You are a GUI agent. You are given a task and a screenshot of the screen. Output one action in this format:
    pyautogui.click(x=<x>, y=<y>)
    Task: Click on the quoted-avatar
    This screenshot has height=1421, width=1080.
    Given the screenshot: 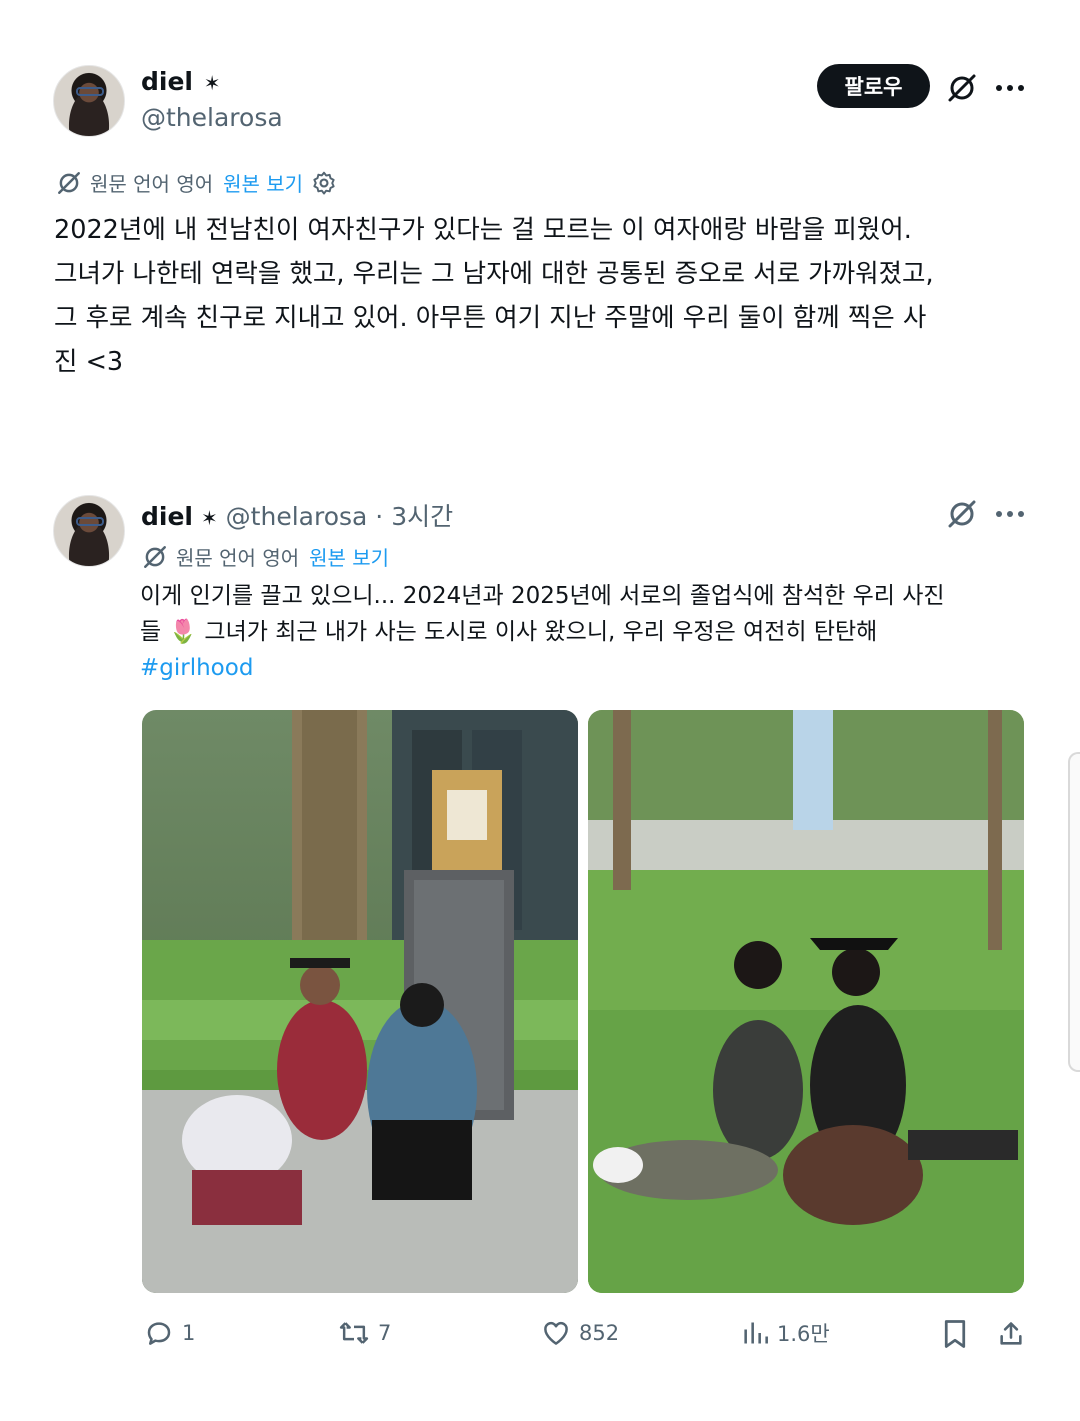 What is the action you would take?
    pyautogui.click(x=89, y=531)
    